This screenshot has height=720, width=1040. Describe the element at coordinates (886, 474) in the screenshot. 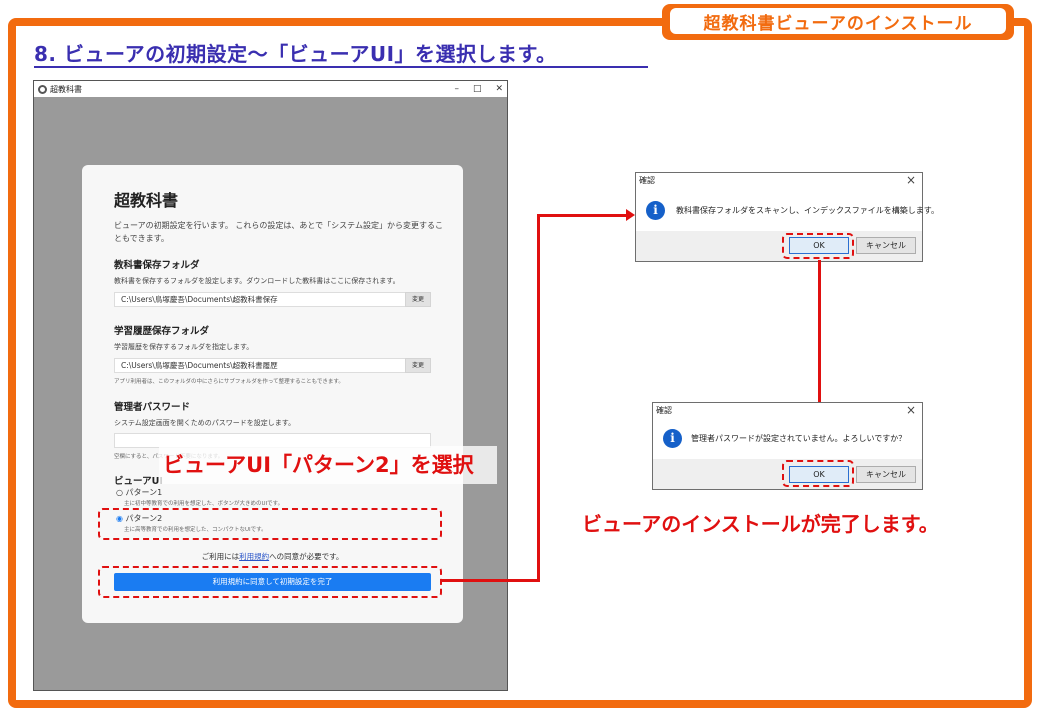

I see `dialog2-cancel-button: キャンセル` at that location.